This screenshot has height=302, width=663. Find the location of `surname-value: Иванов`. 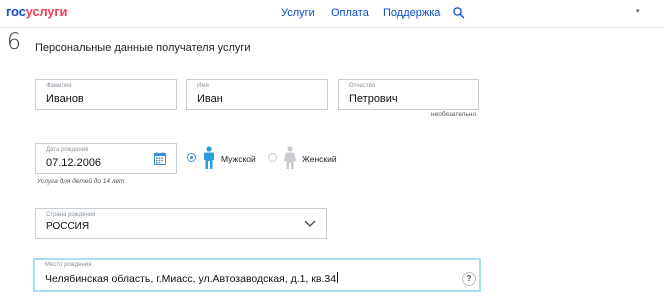

surname-value: Иванов is located at coordinates (65, 99).